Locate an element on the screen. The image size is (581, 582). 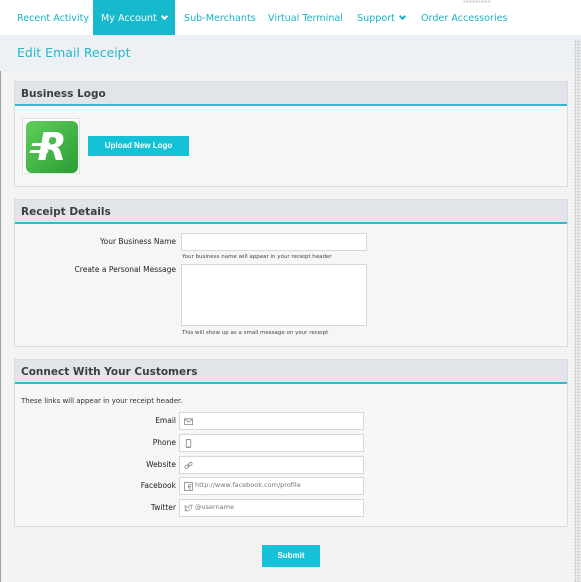
twitter-icon is located at coordinates (188, 508).